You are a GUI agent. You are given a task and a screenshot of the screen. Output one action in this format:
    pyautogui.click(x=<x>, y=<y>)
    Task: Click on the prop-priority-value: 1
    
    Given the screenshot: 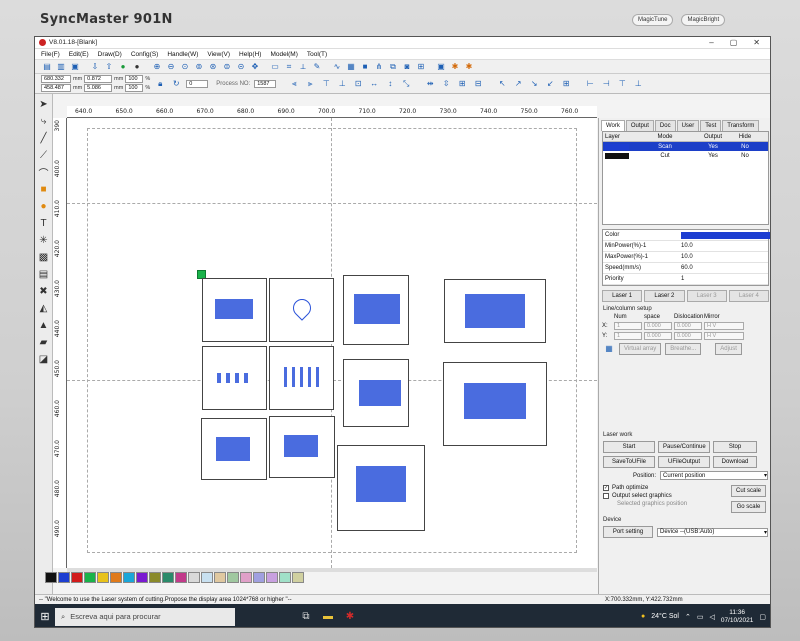 What is the action you would take?
    pyautogui.click(x=725, y=279)
    